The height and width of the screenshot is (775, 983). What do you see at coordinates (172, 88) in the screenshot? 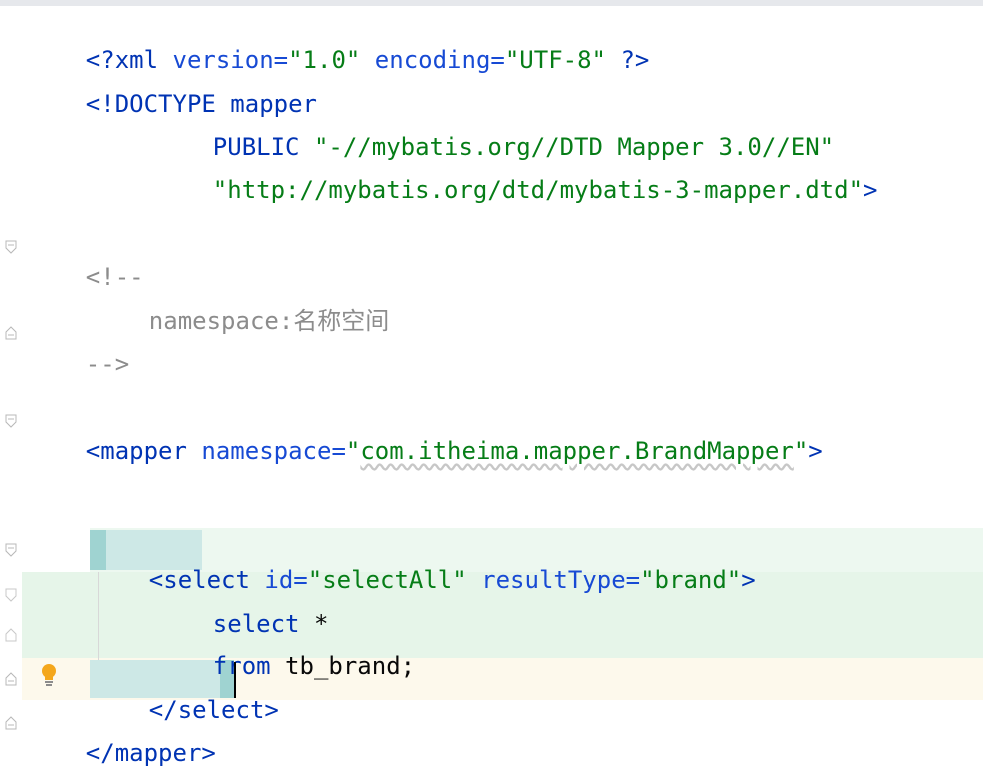
I see `code-line-2: <!DOCTYPE mapper` at bounding box center [172, 88].